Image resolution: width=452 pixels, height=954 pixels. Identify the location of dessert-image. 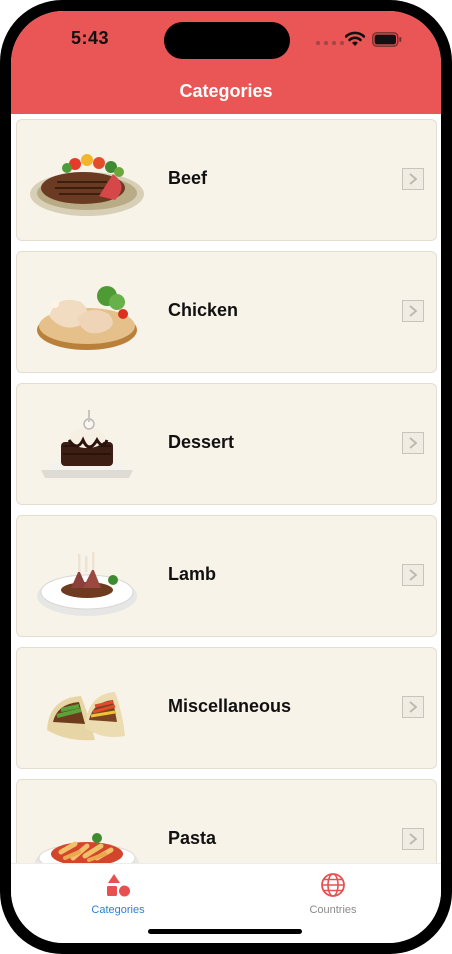
(87, 444).